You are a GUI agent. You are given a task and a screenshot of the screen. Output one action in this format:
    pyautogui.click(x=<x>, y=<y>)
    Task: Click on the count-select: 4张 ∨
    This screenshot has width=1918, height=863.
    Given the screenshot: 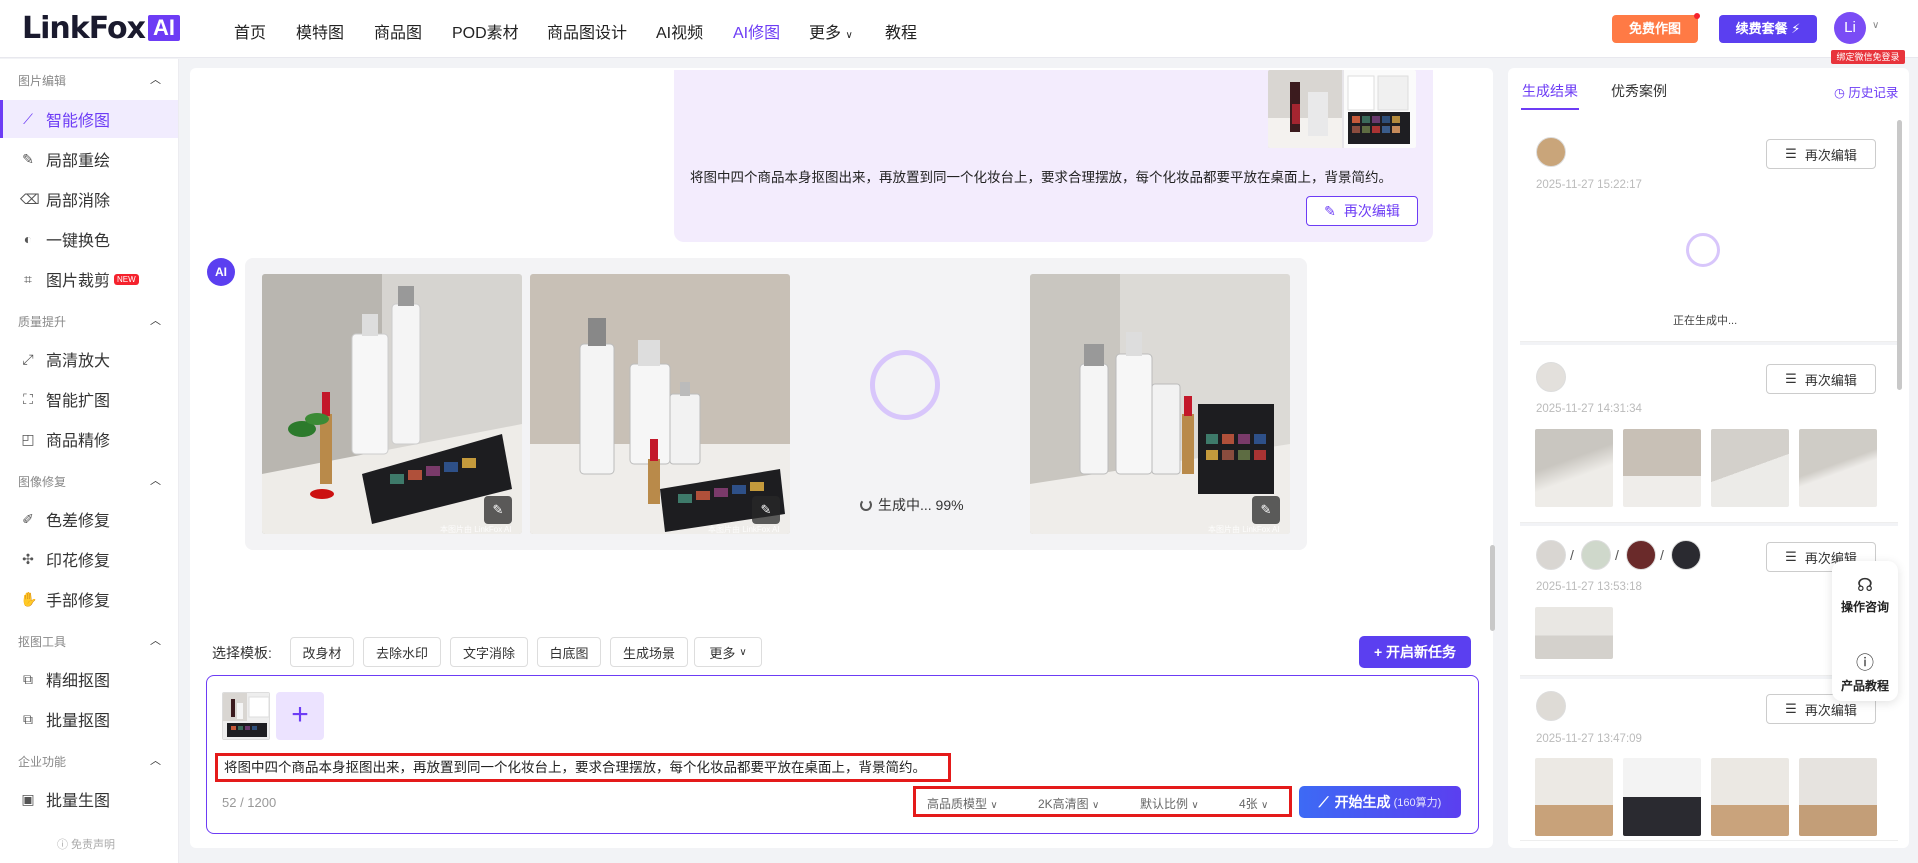 What is the action you would take?
    pyautogui.click(x=1253, y=803)
    